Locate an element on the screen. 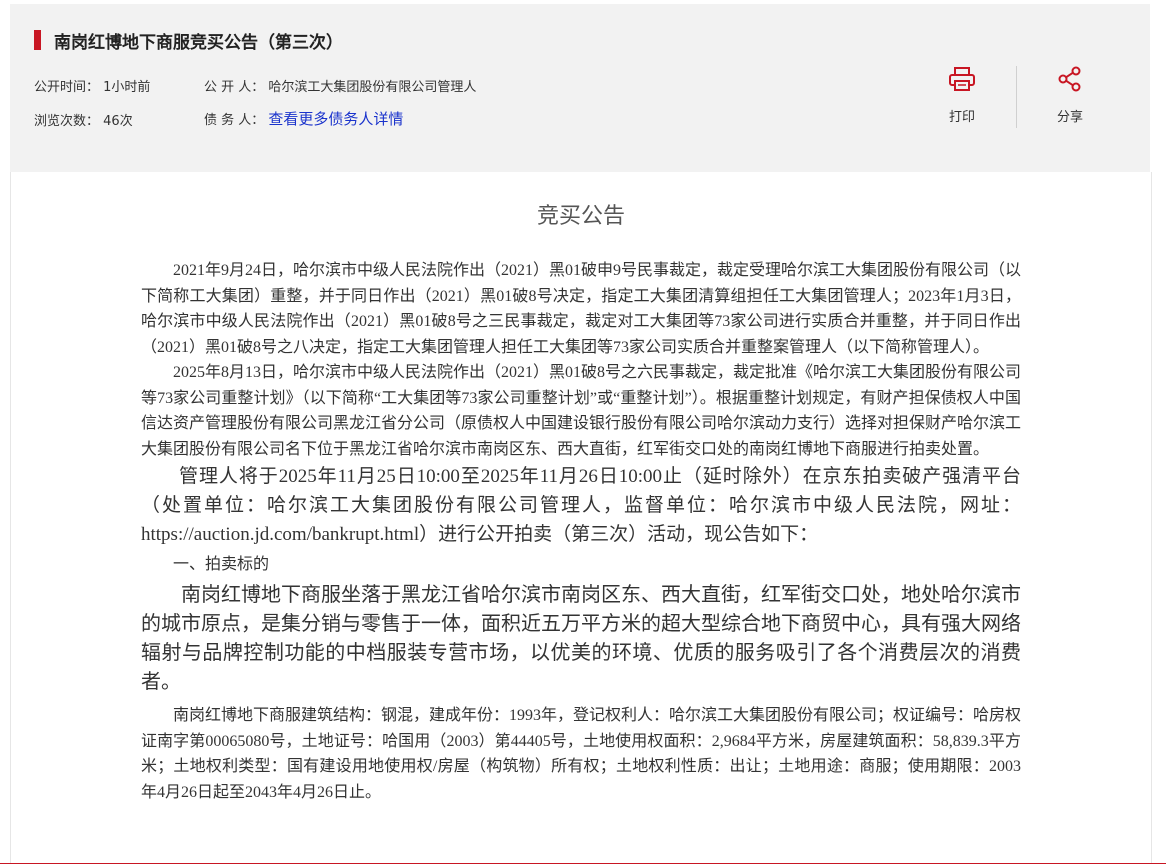 The height and width of the screenshot is (864, 1166). share-button: 分享 is located at coordinates (1070, 95).